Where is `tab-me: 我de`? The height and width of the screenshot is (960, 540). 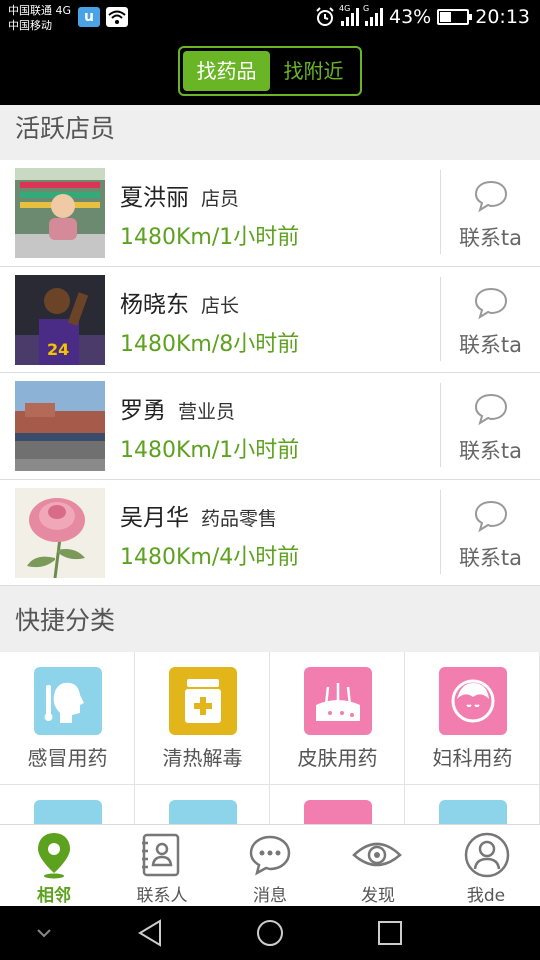 tab-me: 我de is located at coordinates (486, 866).